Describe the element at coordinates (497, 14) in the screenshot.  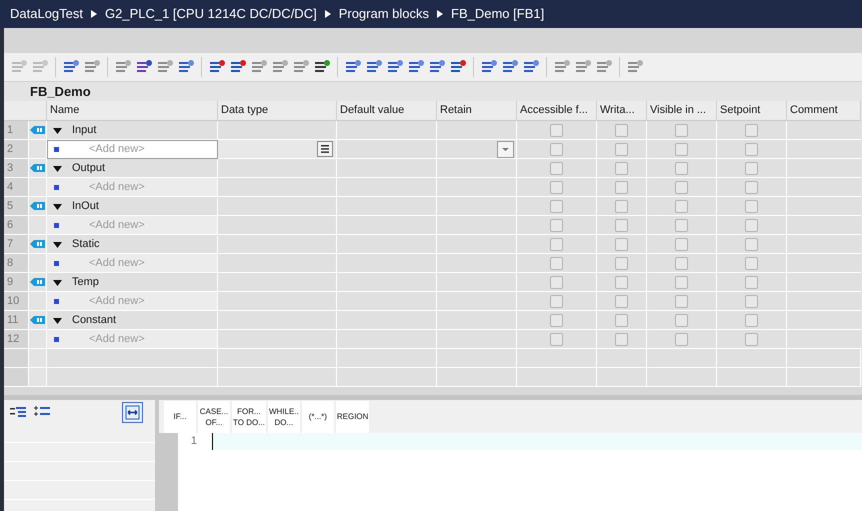
I see `breadcrumb-item: FB_Demo [FB1]` at that location.